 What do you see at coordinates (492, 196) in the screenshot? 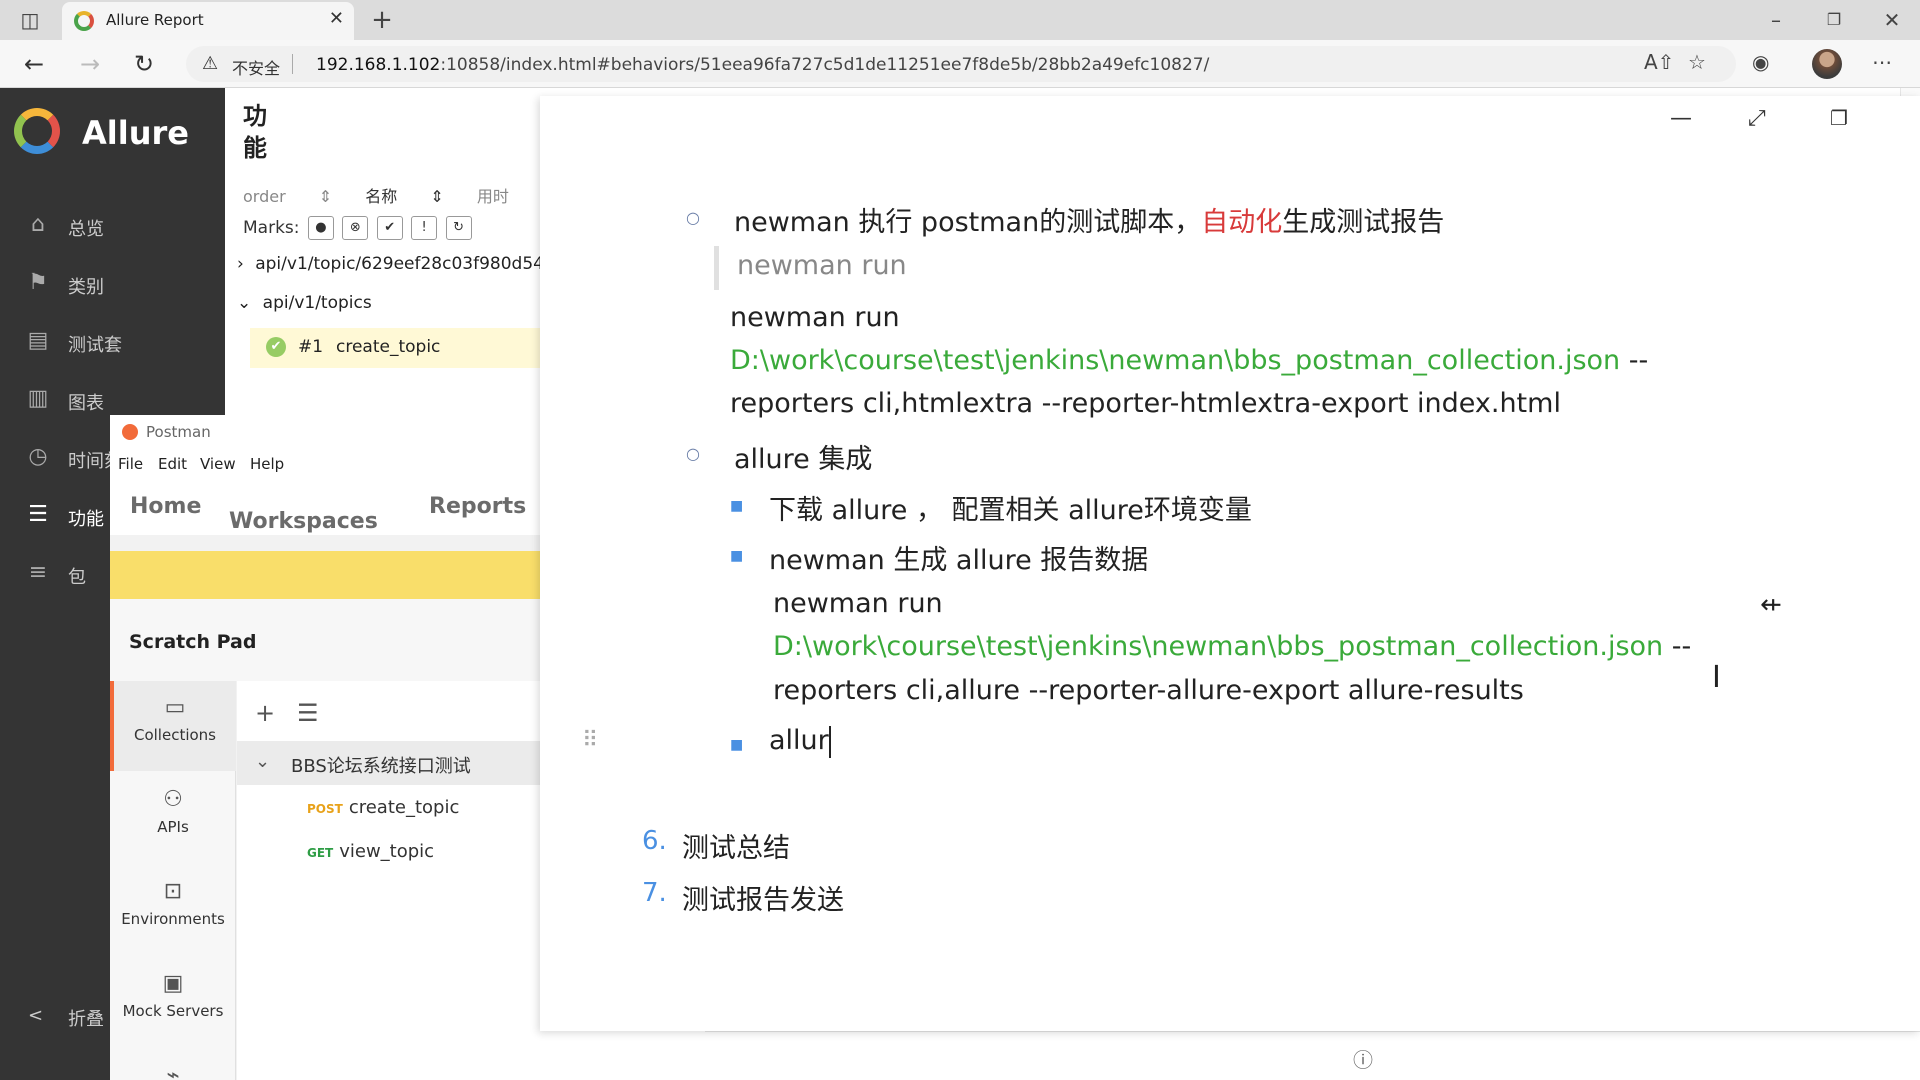
I see `sort-label: 用时` at bounding box center [492, 196].